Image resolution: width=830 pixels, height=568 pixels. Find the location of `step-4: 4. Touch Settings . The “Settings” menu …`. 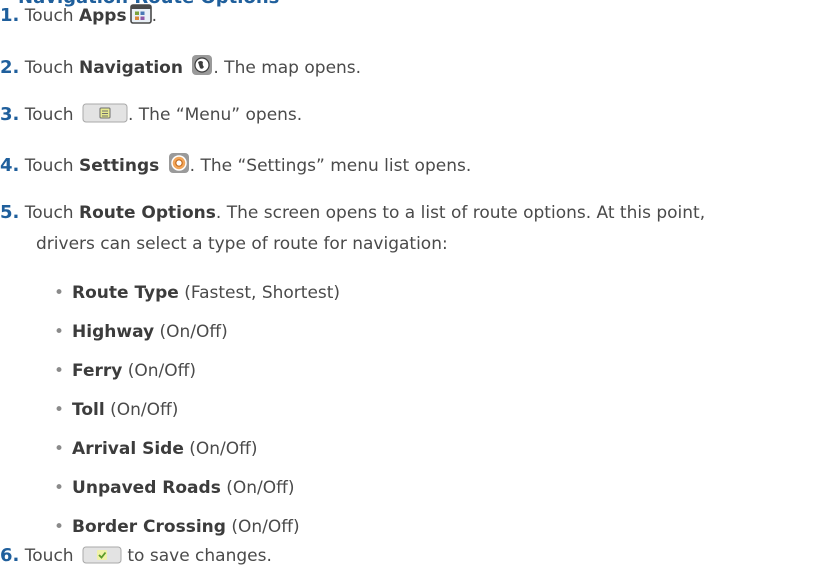

step-4: 4. Touch Settings . The “Settings” menu … is located at coordinates (235, 165).